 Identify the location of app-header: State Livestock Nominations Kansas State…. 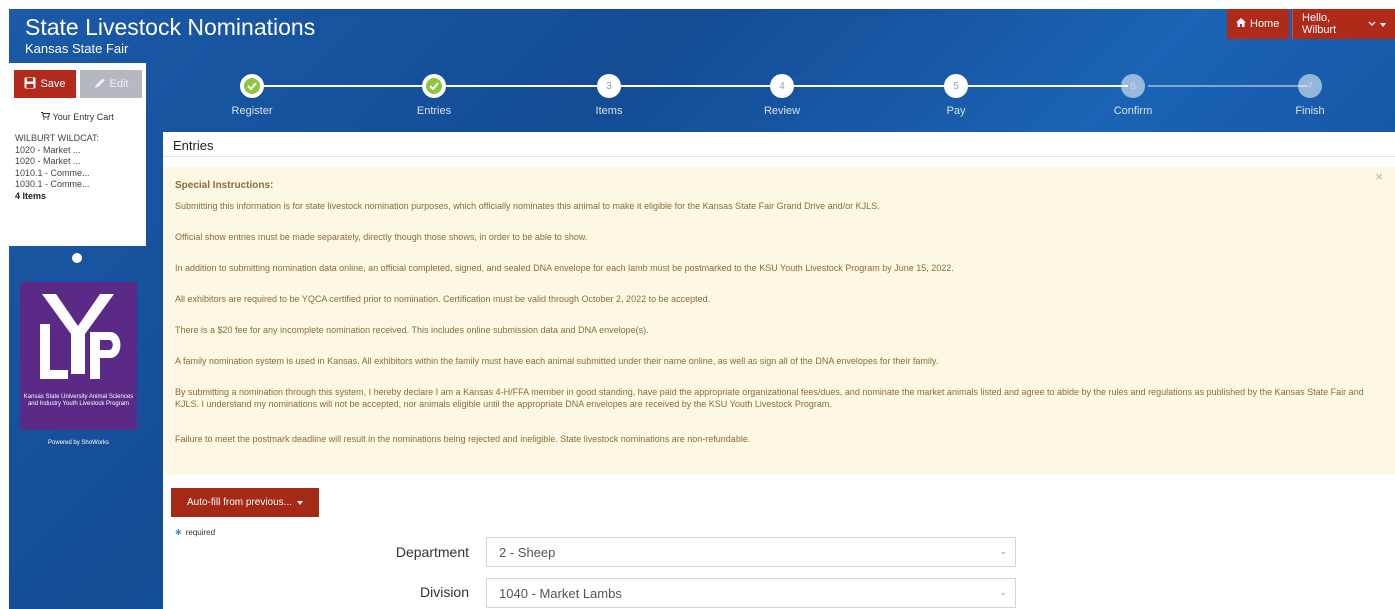
(702, 36).